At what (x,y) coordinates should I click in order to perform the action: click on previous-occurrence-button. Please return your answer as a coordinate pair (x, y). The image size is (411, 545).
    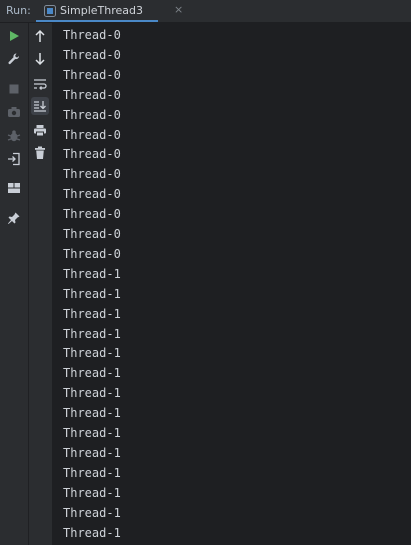
    Looking at the image, I should click on (40, 36).